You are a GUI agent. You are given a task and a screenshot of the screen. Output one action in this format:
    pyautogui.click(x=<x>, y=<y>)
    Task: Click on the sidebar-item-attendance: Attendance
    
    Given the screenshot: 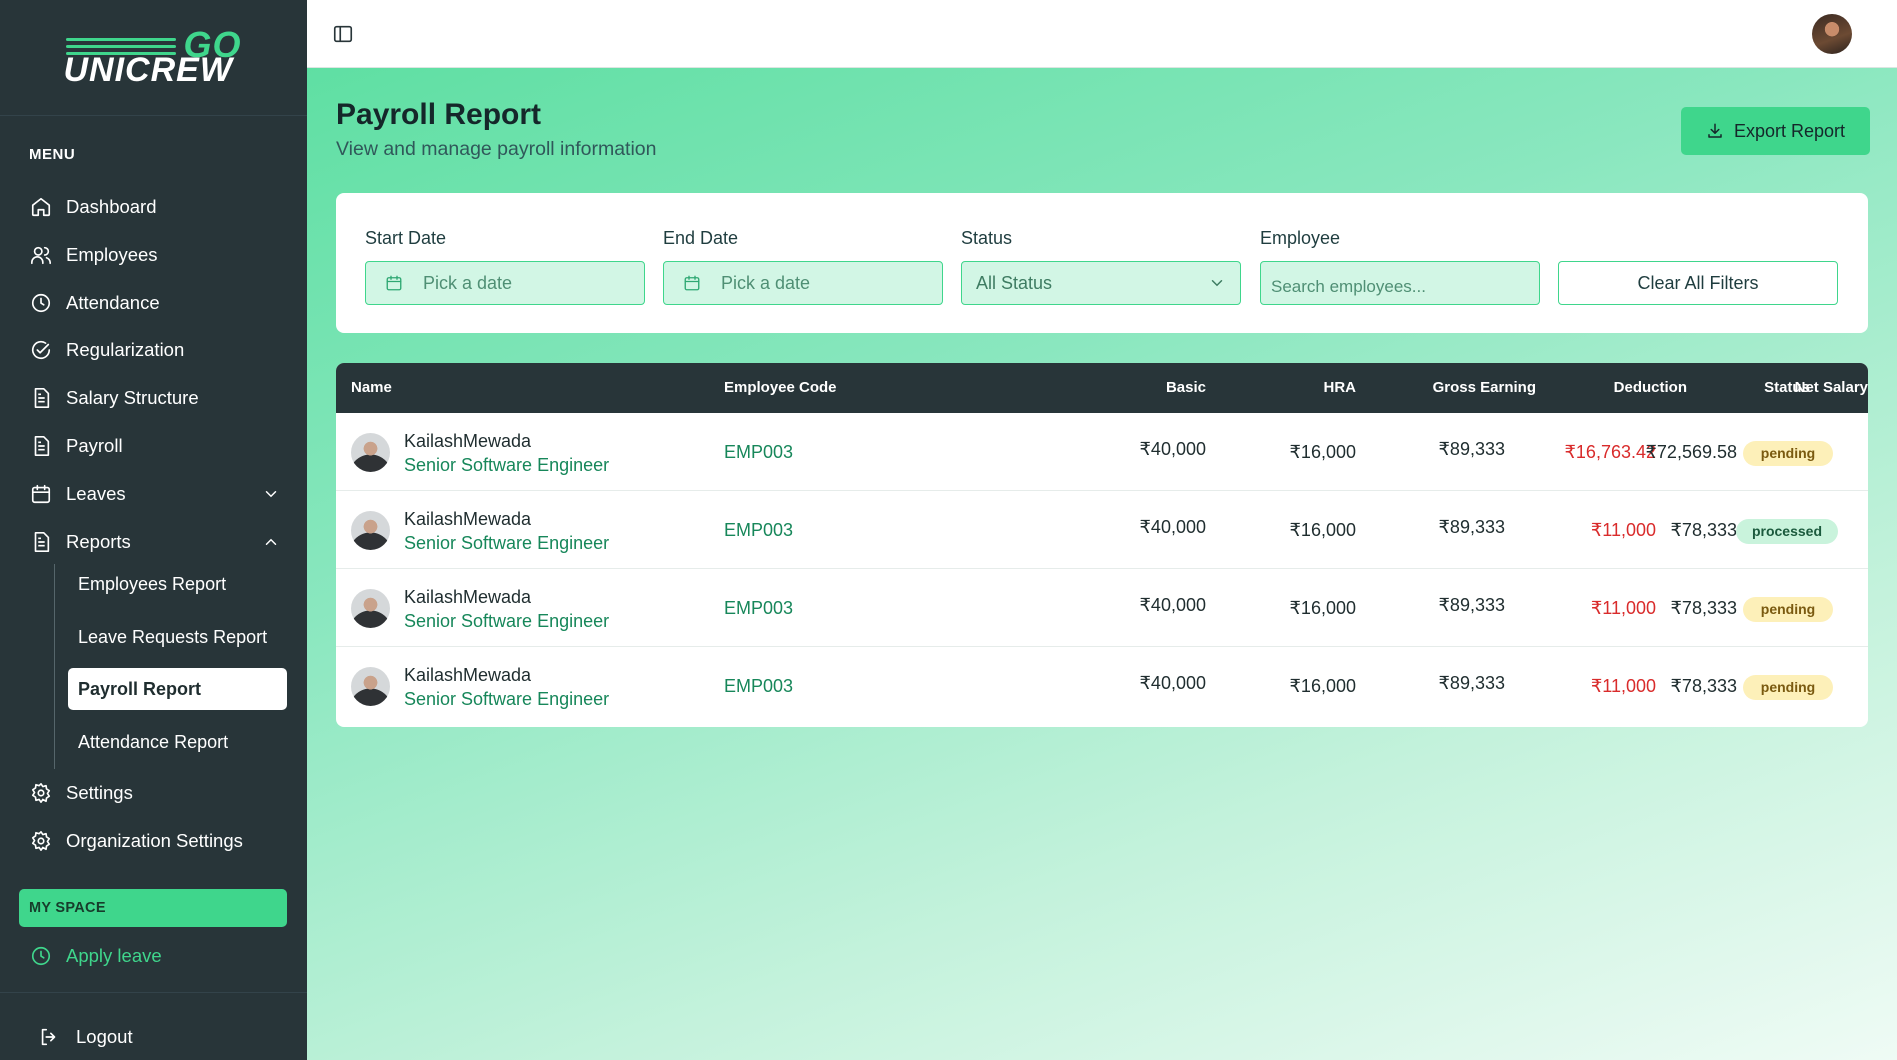 What is the action you would take?
    pyautogui.click(x=155, y=303)
    